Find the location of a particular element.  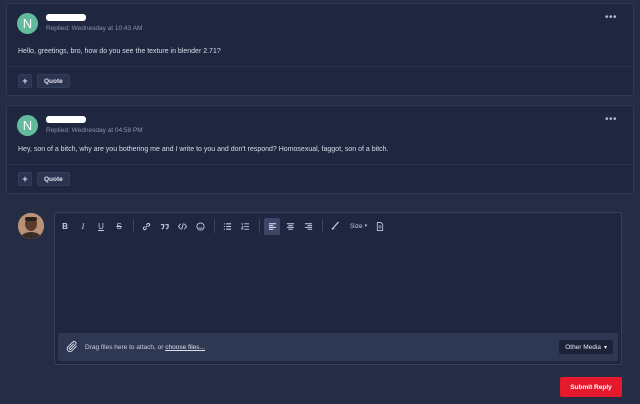

bullet-list-icon is located at coordinates (227, 226).